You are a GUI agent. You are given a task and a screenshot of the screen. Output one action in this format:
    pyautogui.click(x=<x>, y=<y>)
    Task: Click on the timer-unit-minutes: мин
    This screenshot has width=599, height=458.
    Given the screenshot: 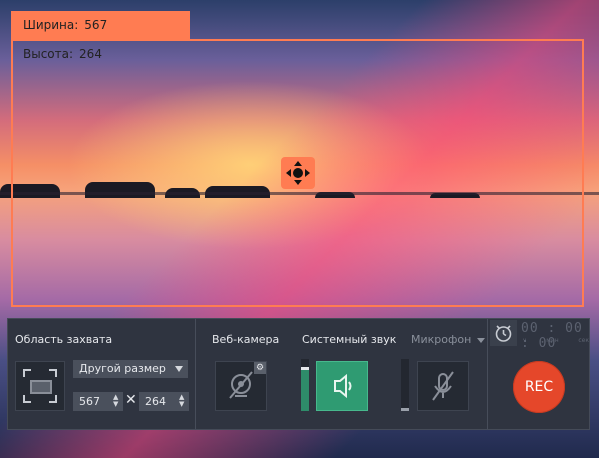 What is the action you would take?
    pyautogui.click(x=552, y=340)
    